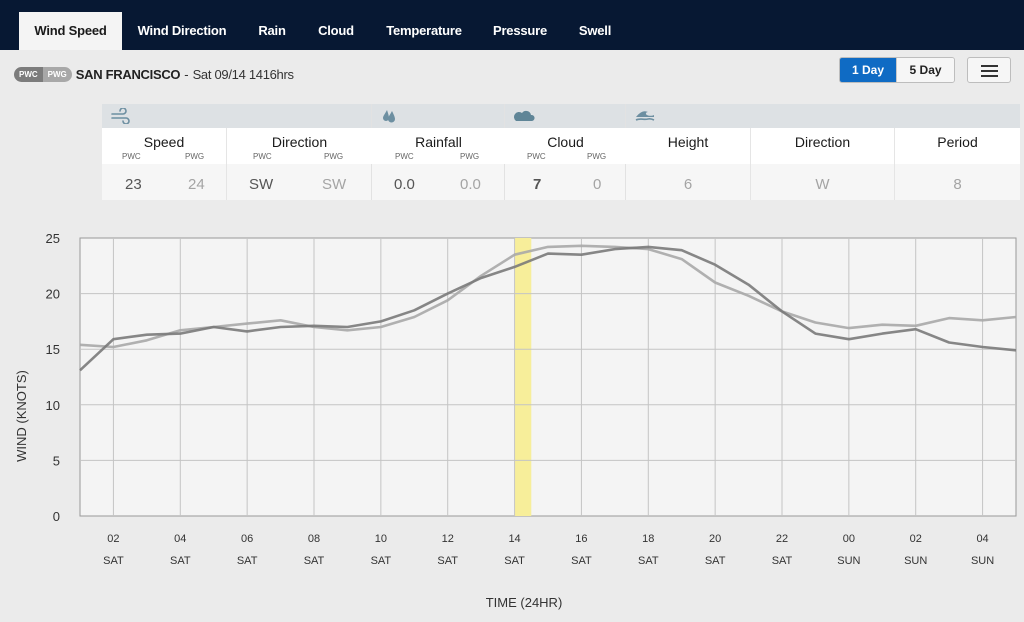 Image resolution: width=1024 pixels, height=622 pixels. I want to click on swell-wave-icon, so click(645, 116).